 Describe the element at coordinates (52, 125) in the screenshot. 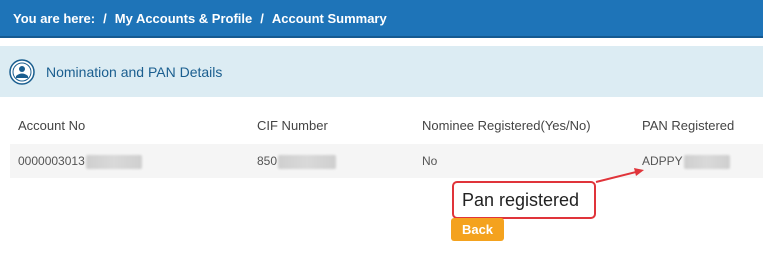

I see `column-header-account-no: Account No` at that location.